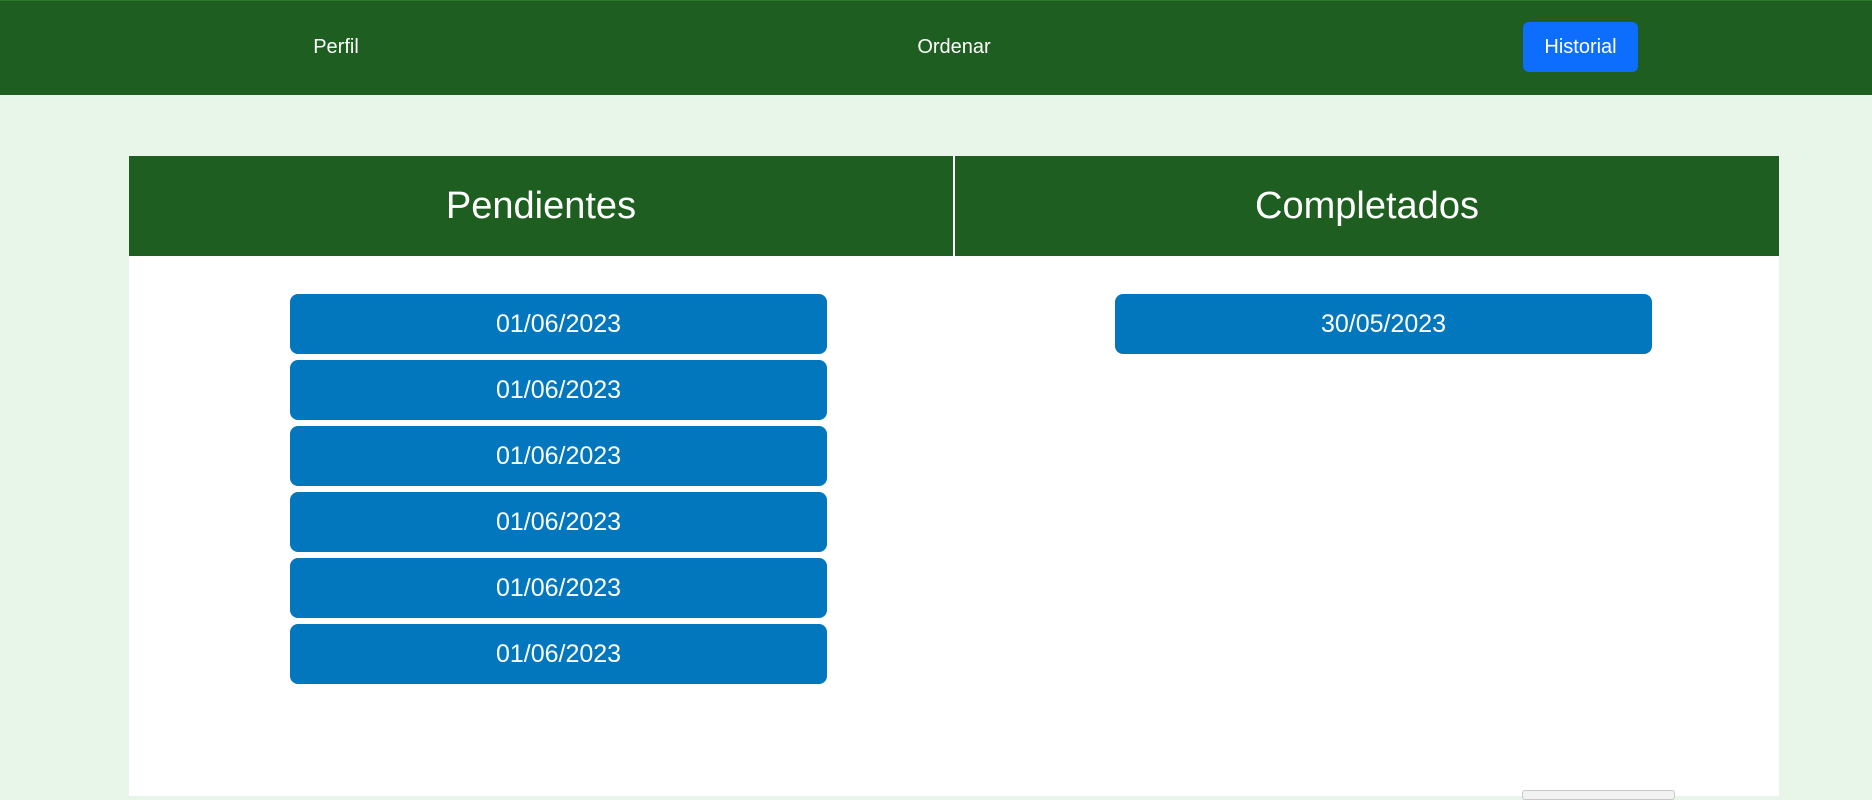  I want to click on nav-link-historial-active: Historial, so click(1580, 47).